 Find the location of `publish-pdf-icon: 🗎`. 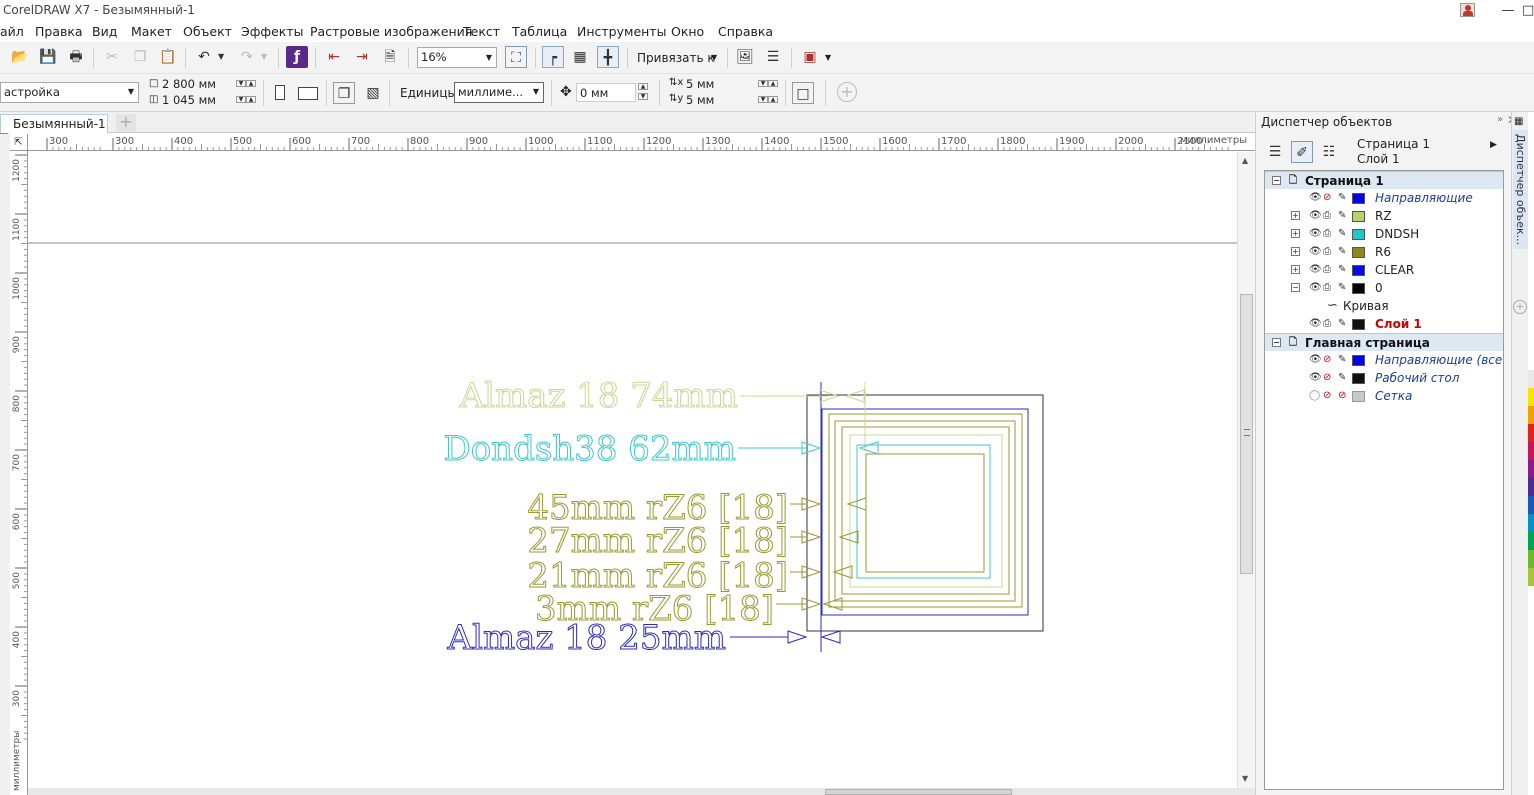

publish-pdf-icon: 🗎 is located at coordinates (390, 57).